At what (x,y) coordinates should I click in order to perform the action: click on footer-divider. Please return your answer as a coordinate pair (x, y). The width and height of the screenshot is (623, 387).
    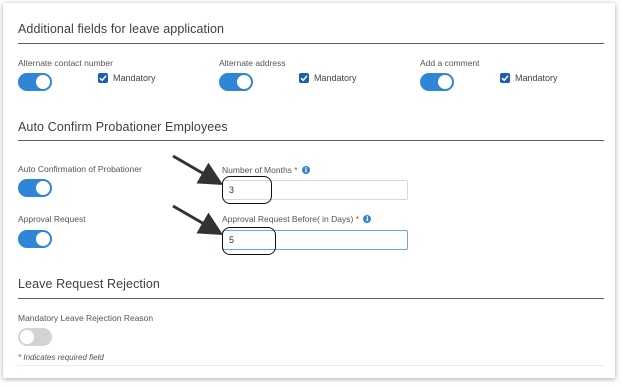
    Looking at the image, I should click on (311, 365).